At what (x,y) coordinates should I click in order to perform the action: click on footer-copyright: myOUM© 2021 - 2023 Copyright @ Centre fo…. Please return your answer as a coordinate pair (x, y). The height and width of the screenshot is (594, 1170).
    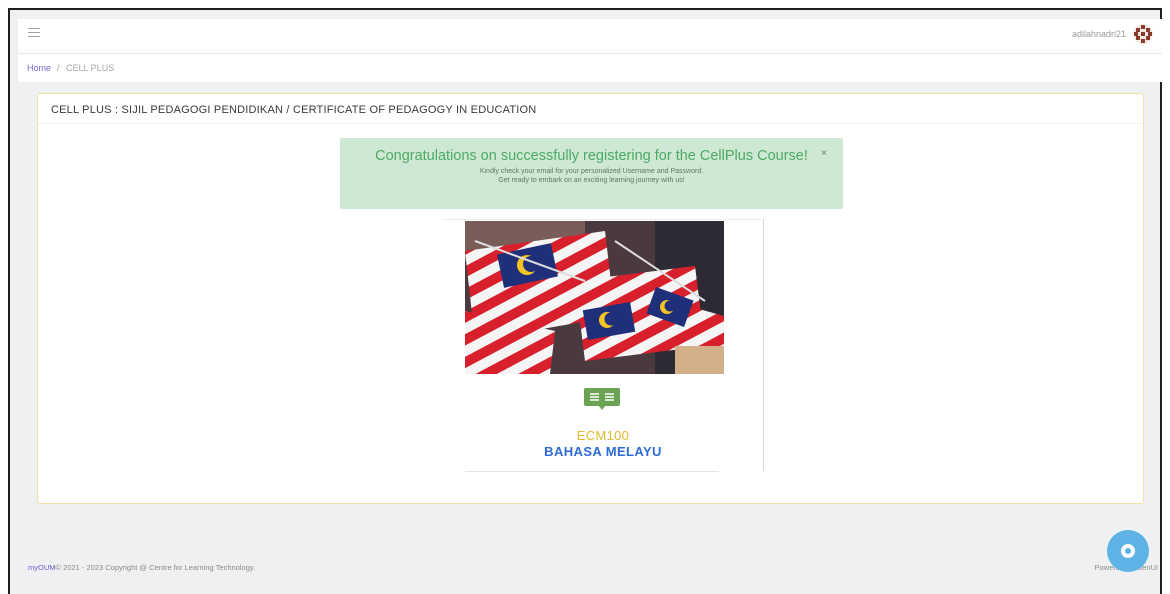
    Looking at the image, I should click on (141, 567).